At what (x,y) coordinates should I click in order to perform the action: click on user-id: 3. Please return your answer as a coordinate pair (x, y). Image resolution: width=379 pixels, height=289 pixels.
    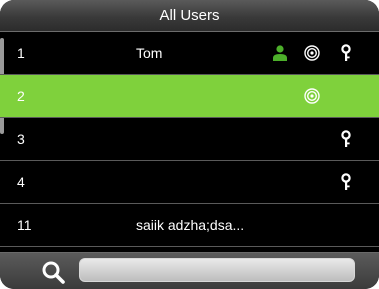
    Looking at the image, I should click on (21, 139).